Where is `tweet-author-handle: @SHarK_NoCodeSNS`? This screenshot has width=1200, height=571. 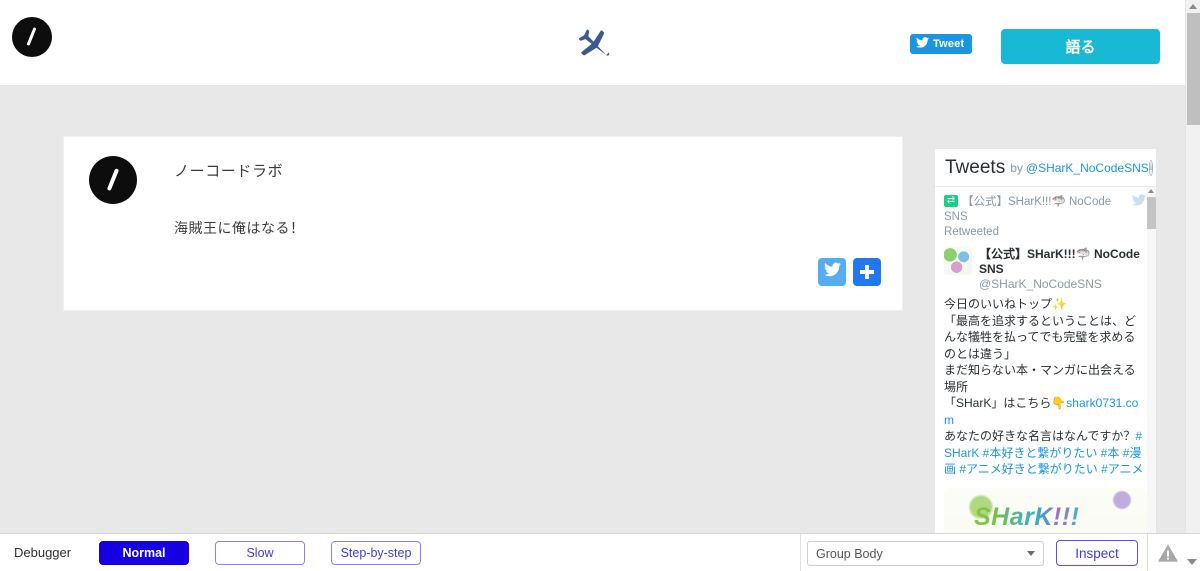
tweet-author-handle: @SHarK_NoCodeSNS is located at coordinates (1062, 284).